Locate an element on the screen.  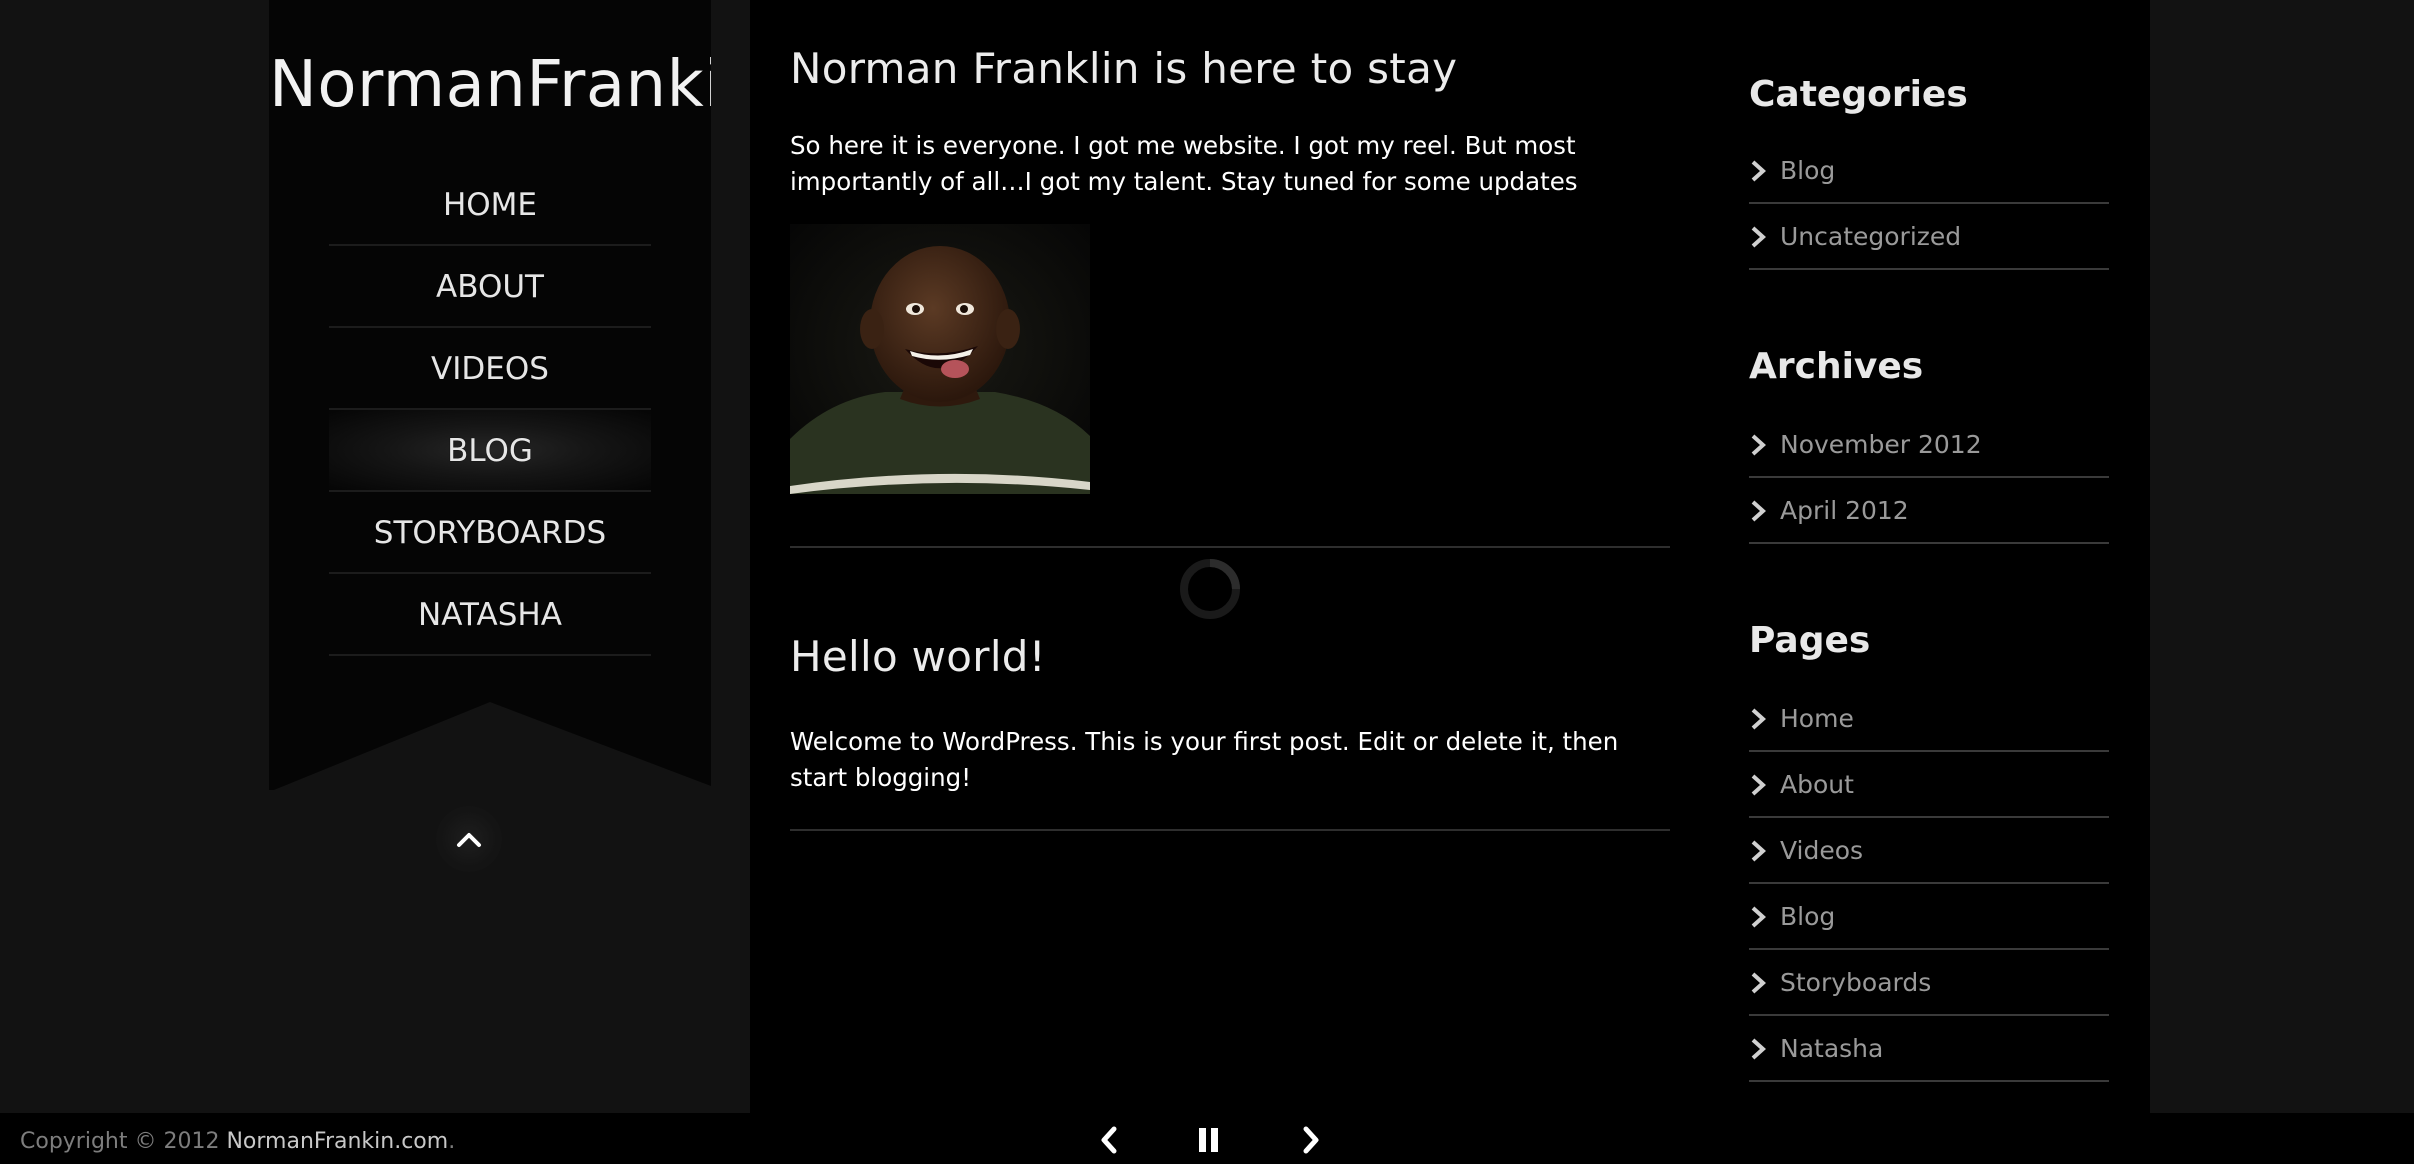
back-to-top-button is located at coordinates (469, 839).